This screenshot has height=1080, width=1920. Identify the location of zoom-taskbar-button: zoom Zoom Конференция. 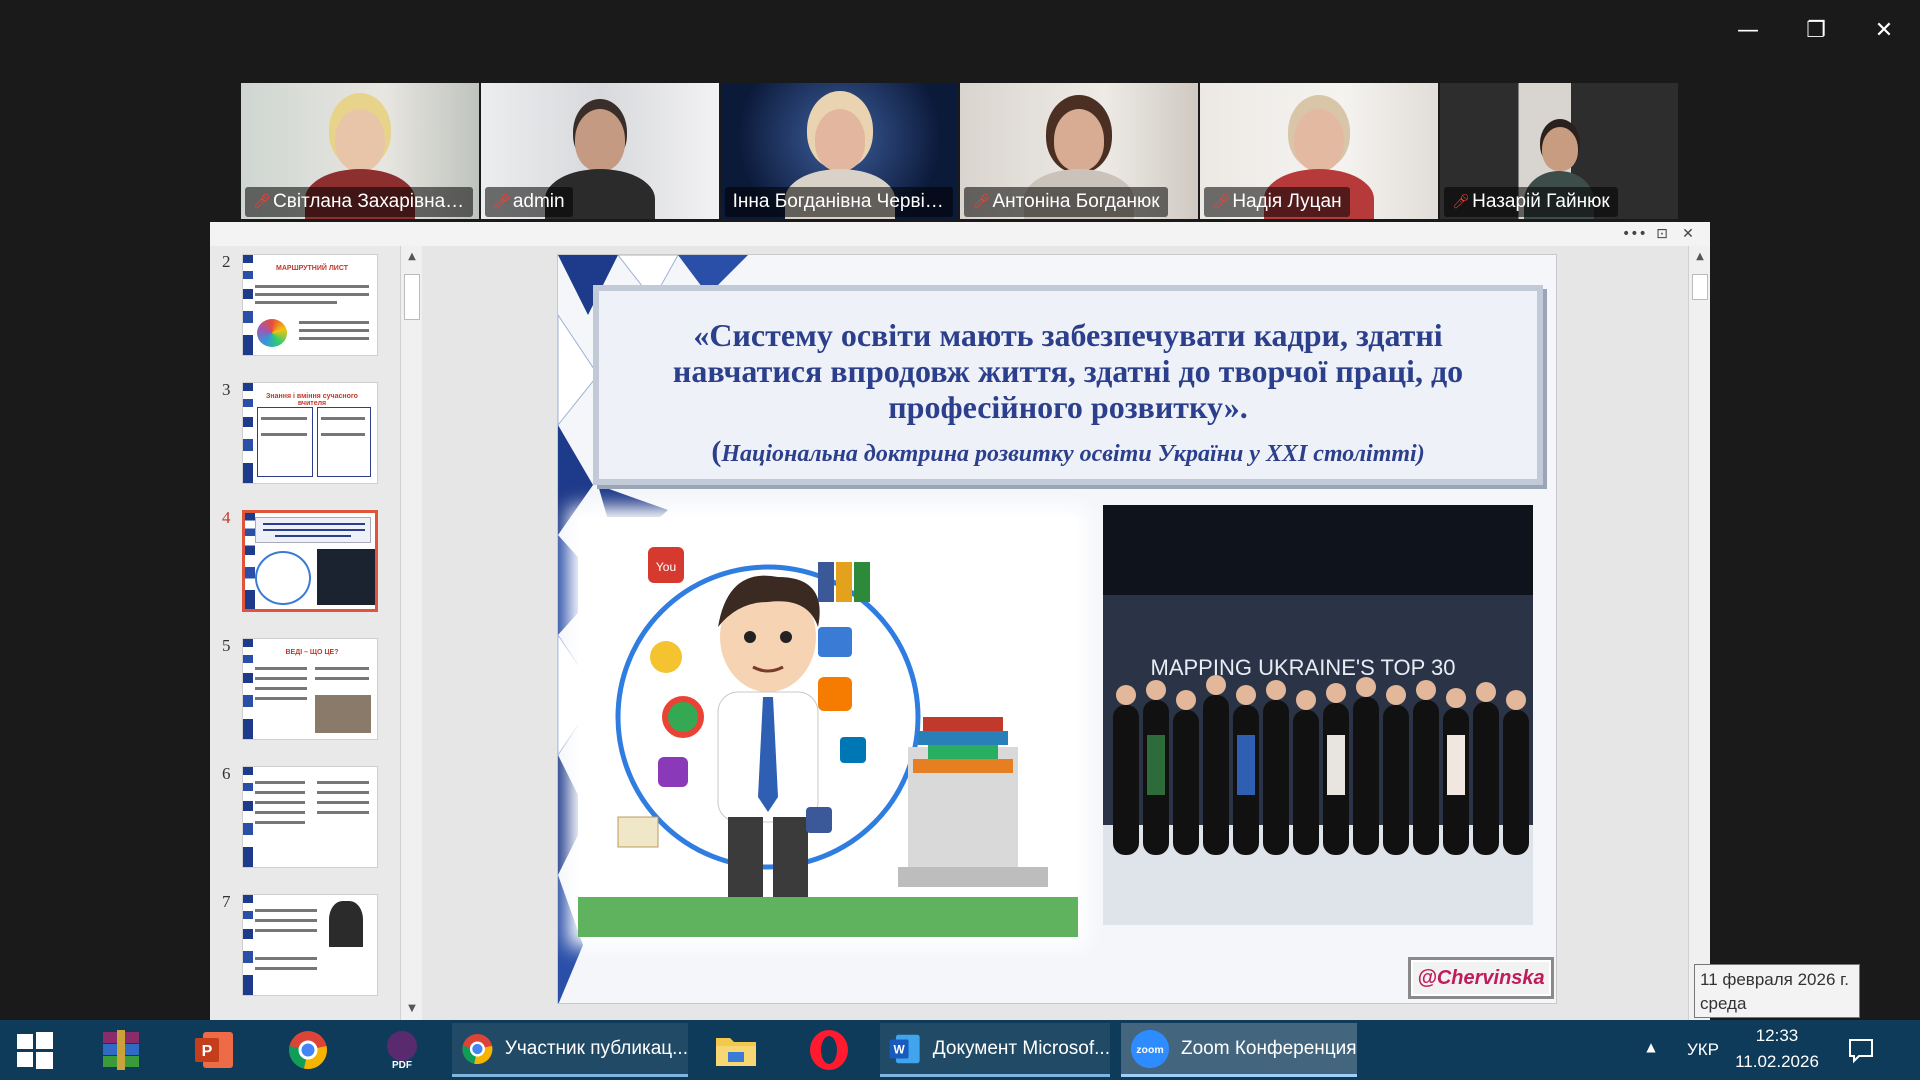
(1239, 1050).